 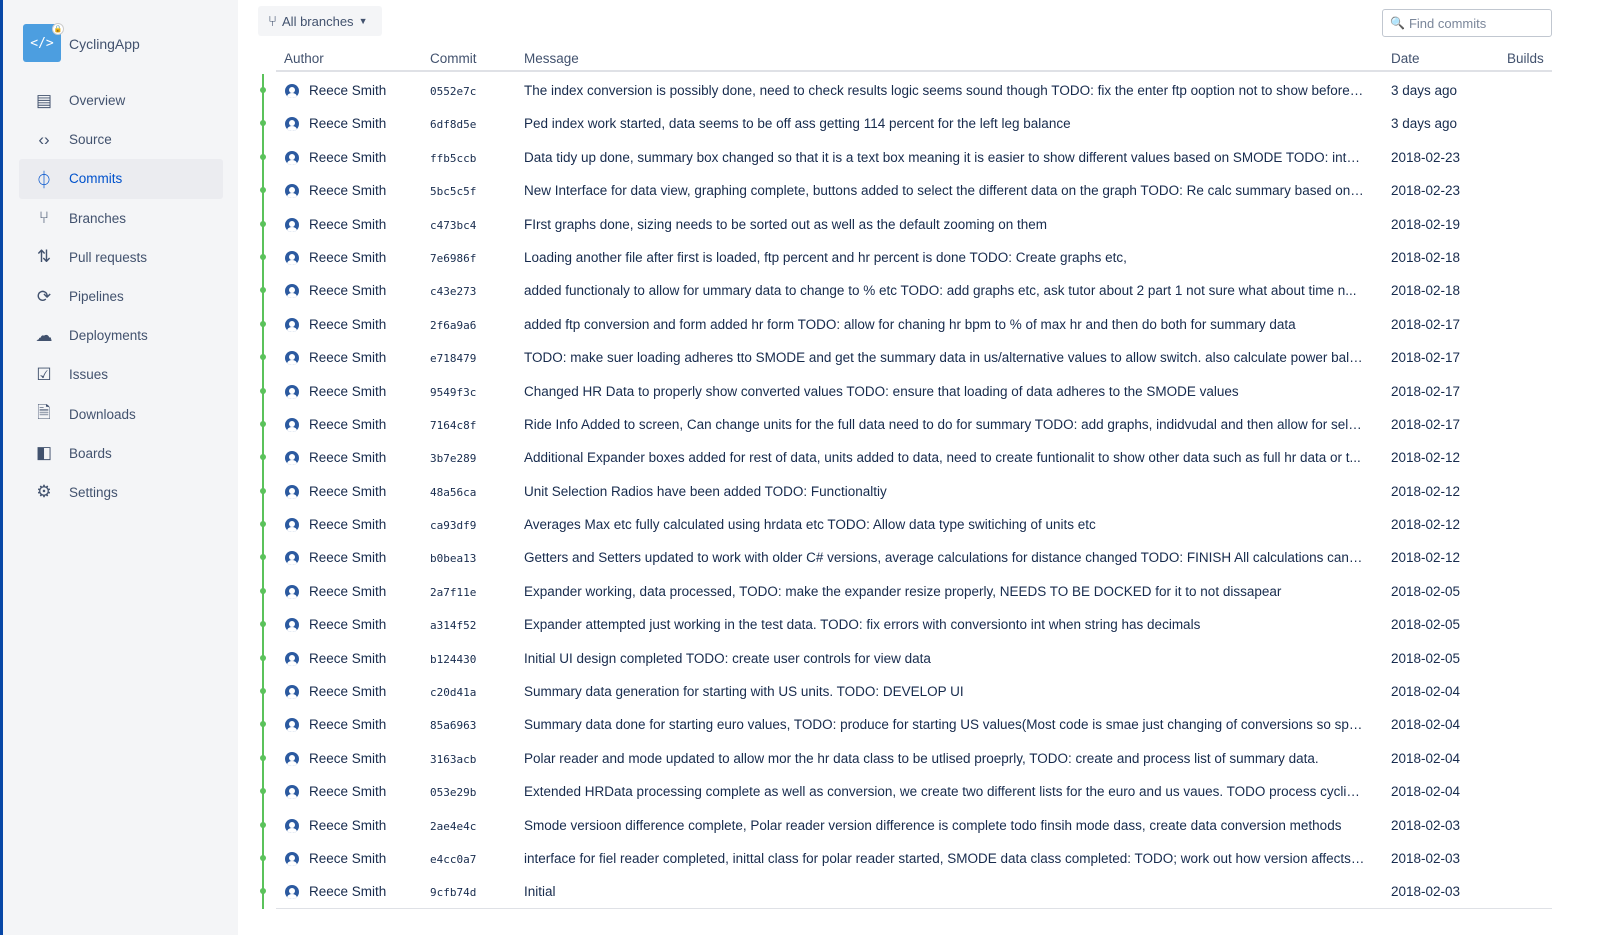 I want to click on commit-hash-link: a314f52, so click(x=453, y=625).